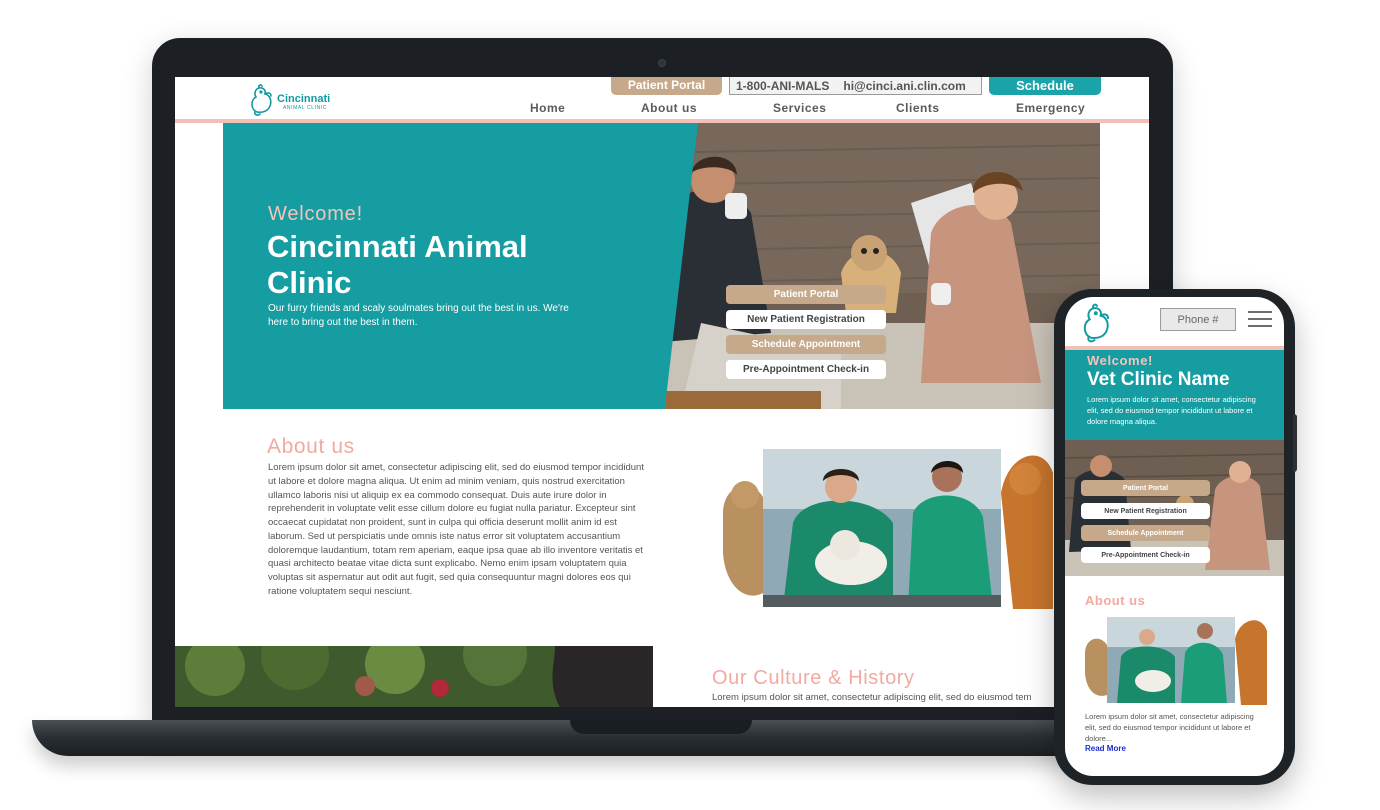 The width and height of the screenshot is (1380, 810). What do you see at coordinates (904, 86) in the screenshot?
I see `email-address: hi@cinci.ani.clin.com` at bounding box center [904, 86].